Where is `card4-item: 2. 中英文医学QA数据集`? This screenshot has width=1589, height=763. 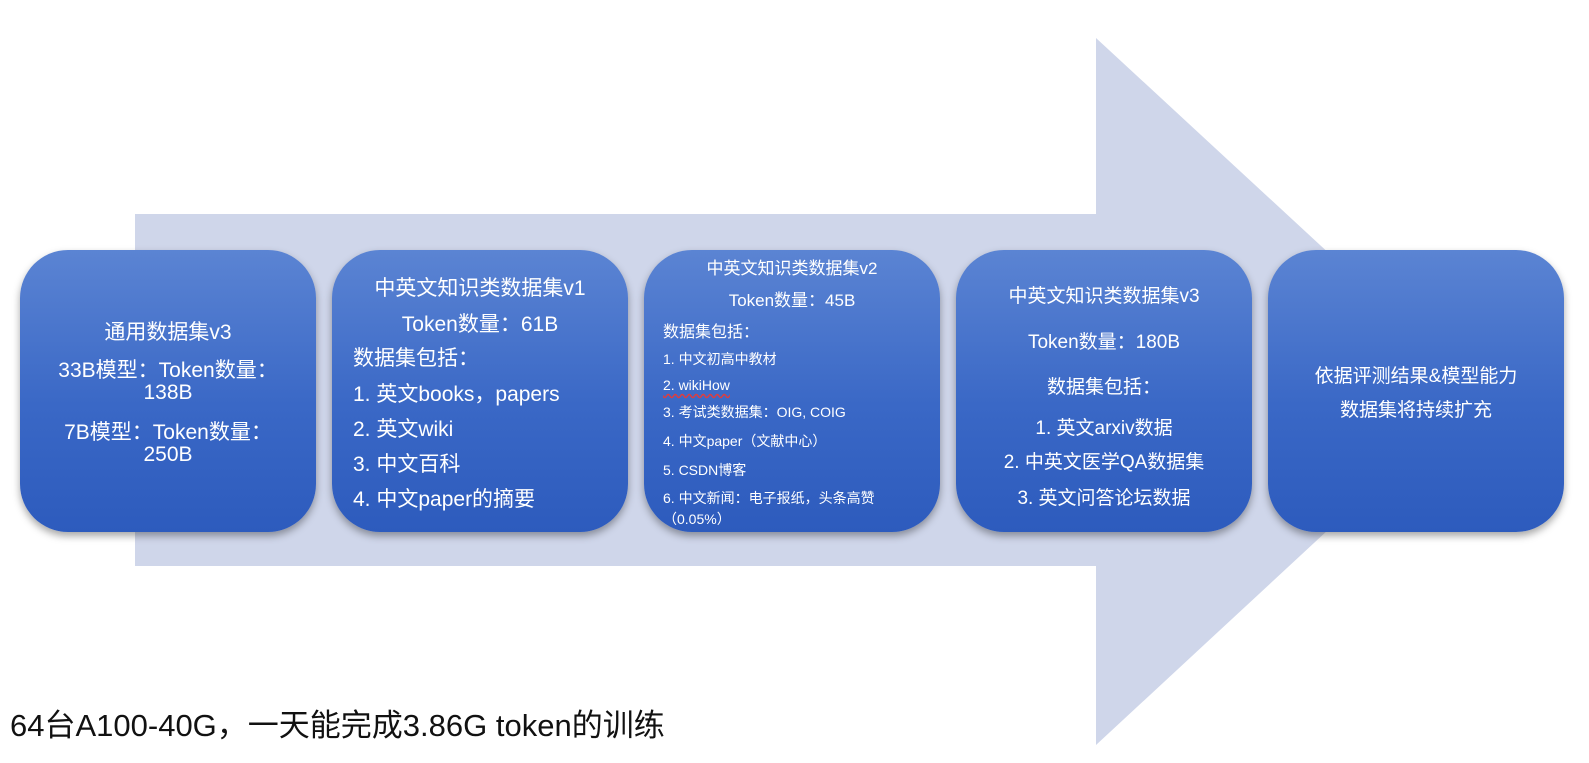
card4-item: 2. 中英文医学QA数据集 is located at coordinates (1104, 462).